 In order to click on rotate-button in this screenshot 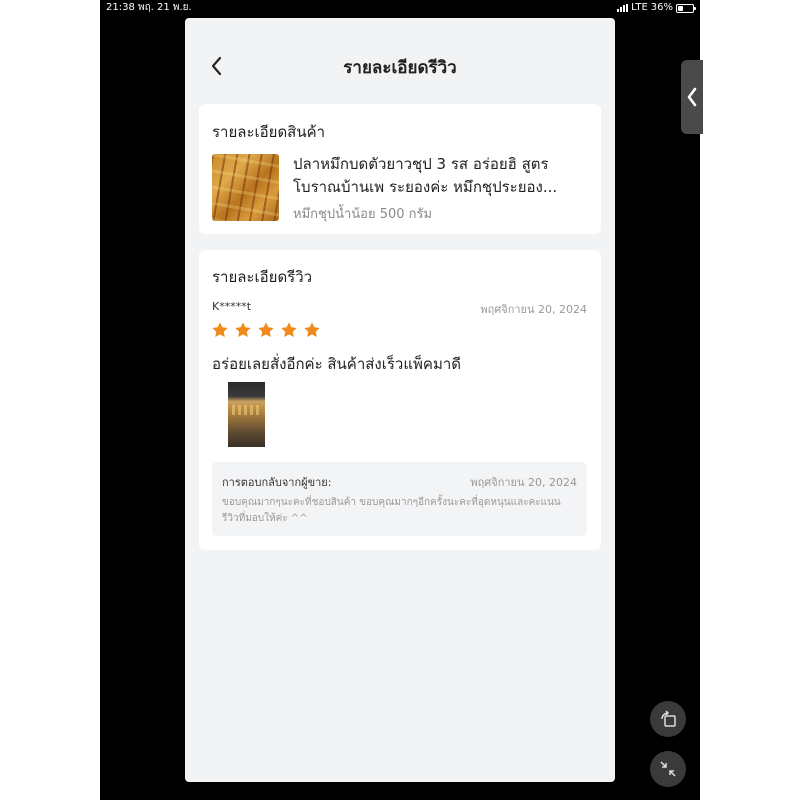, I will do `click(668, 719)`.